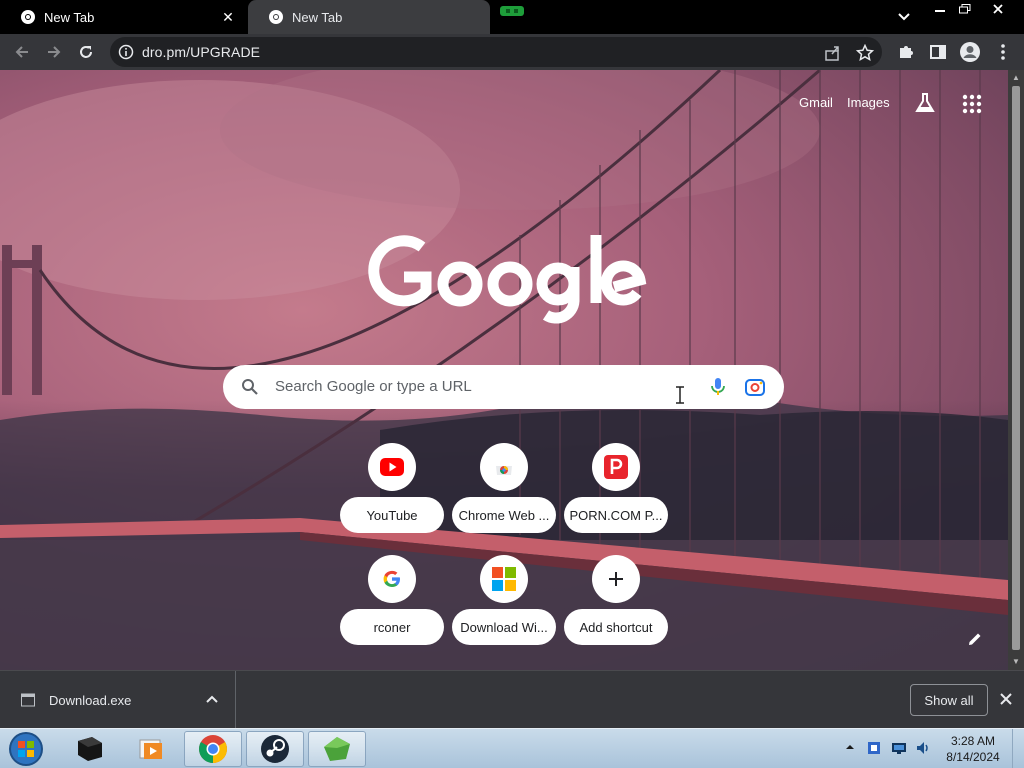  I want to click on show-desktop-button, so click(1018, 748).